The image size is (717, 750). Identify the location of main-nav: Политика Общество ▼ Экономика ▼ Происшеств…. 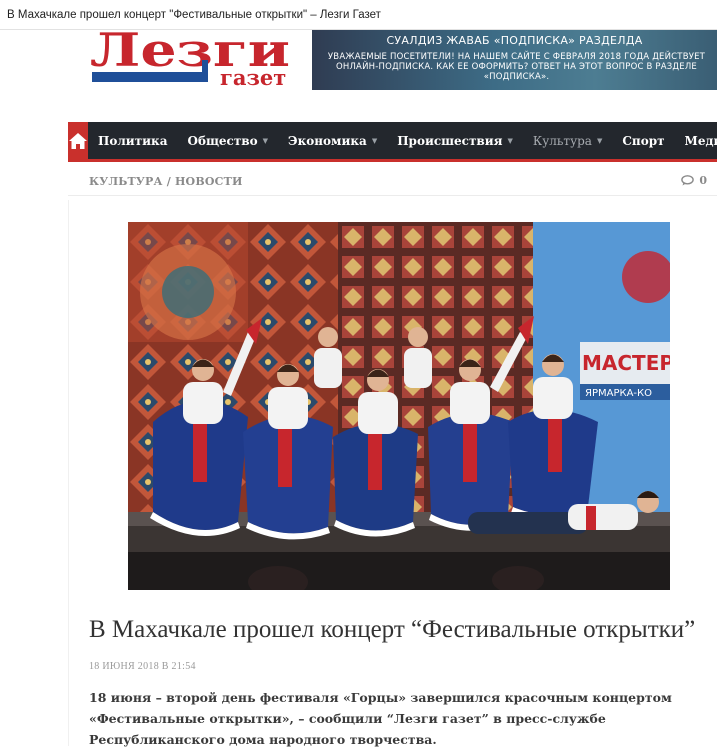
(392, 142).